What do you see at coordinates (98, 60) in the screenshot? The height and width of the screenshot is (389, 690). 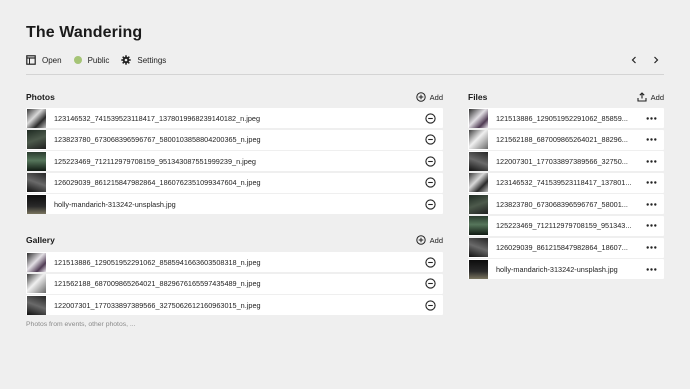 I see `public-label: Public` at bounding box center [98, 60].